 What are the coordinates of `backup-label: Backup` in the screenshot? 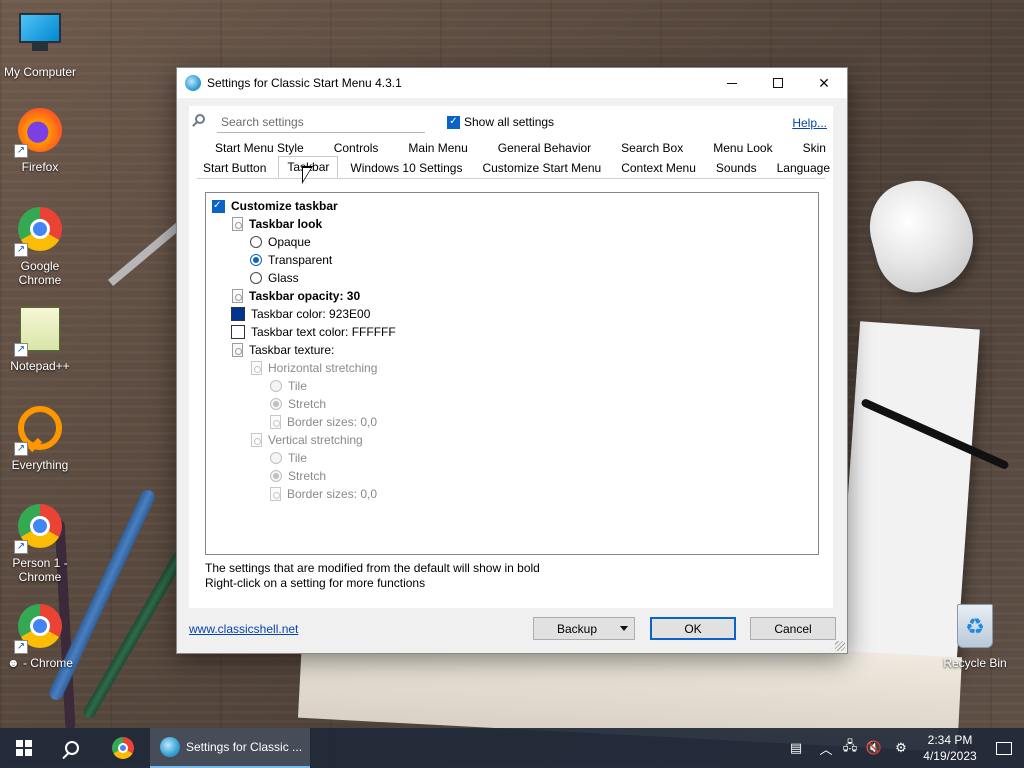 It's located at (577, 628).